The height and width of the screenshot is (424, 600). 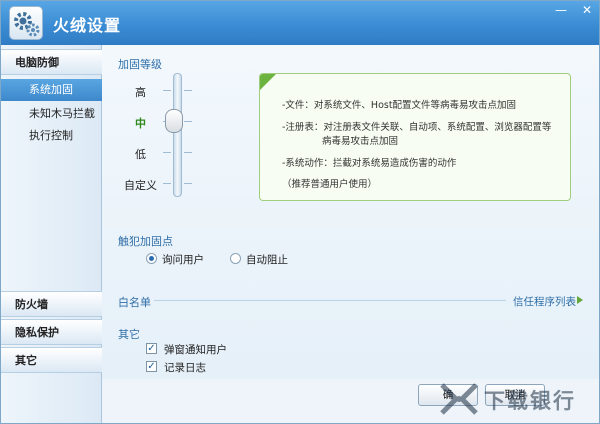 I want to click on download-bank-watermark: 下载银行, so click(x=518, y=400).